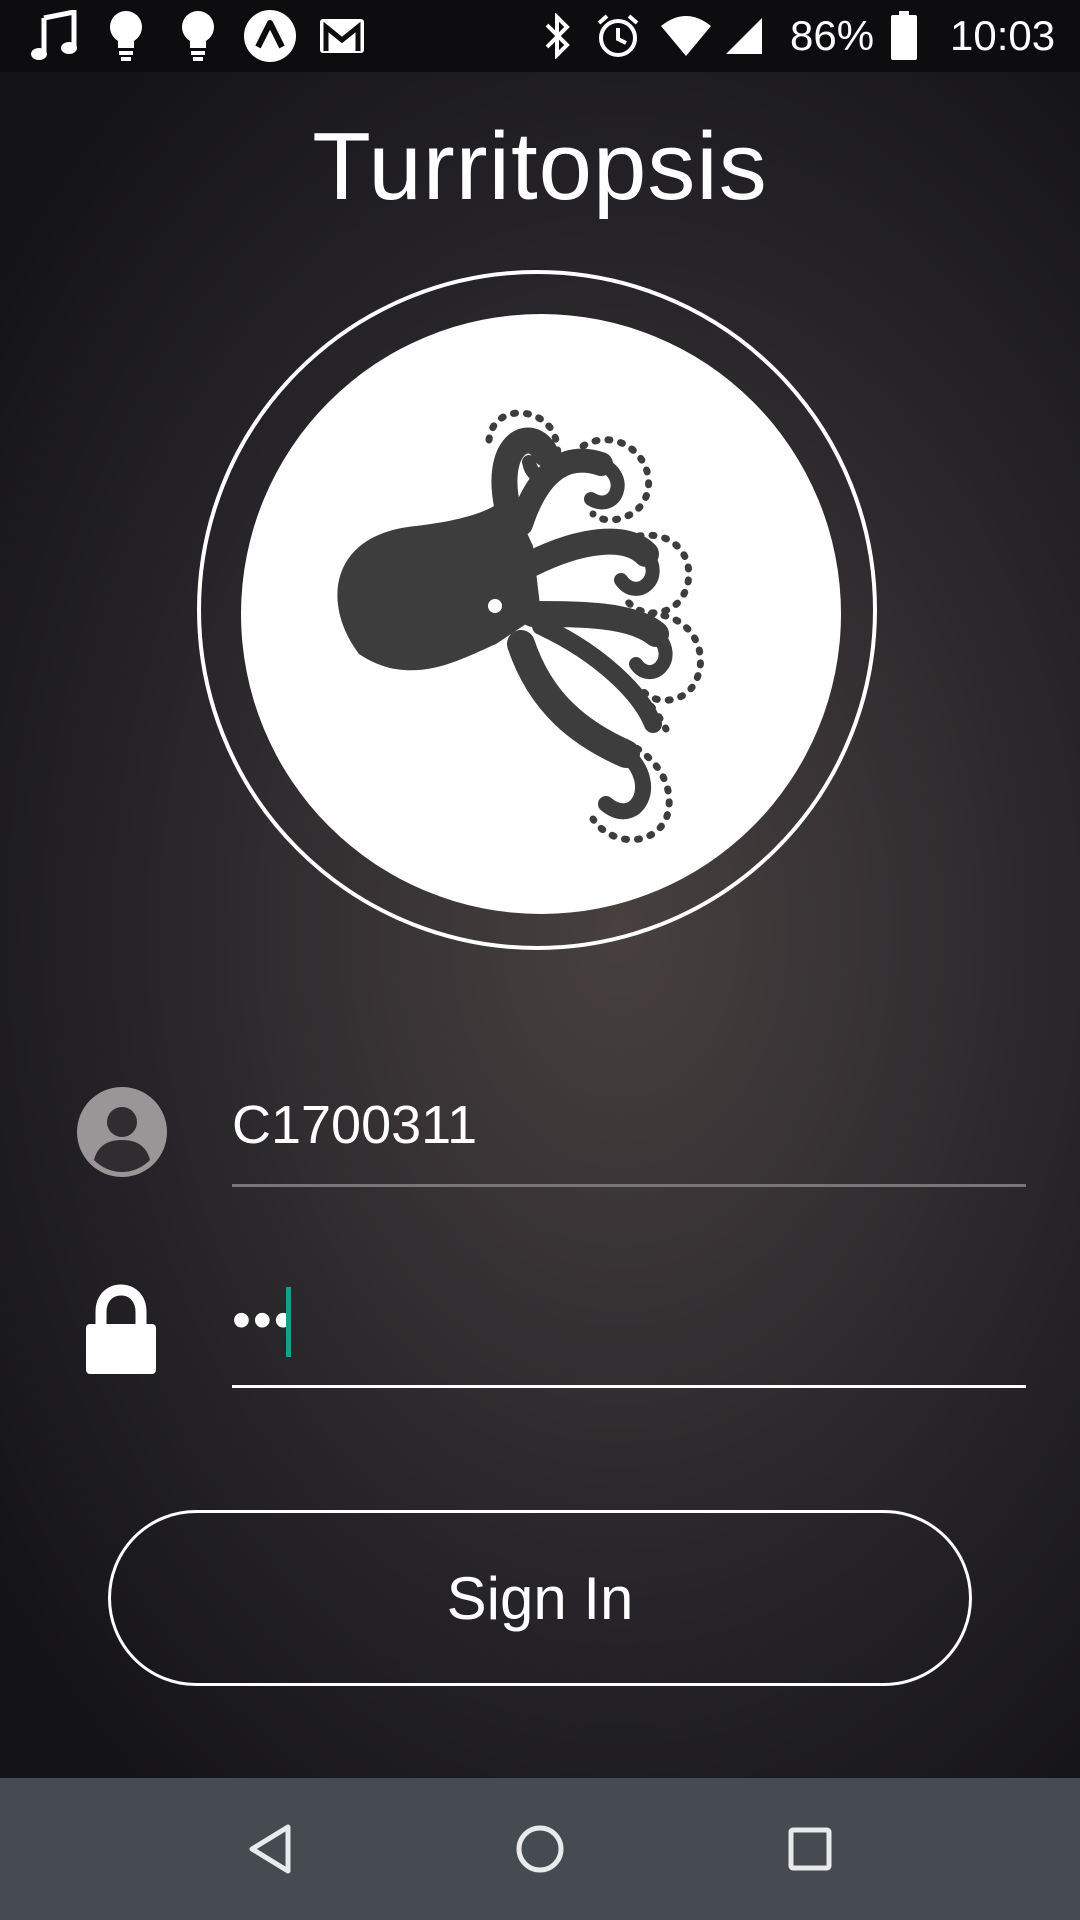 This screenshot has width=1080, height=1920. I want to click on user-avatar-icon, so click(122, 1134).